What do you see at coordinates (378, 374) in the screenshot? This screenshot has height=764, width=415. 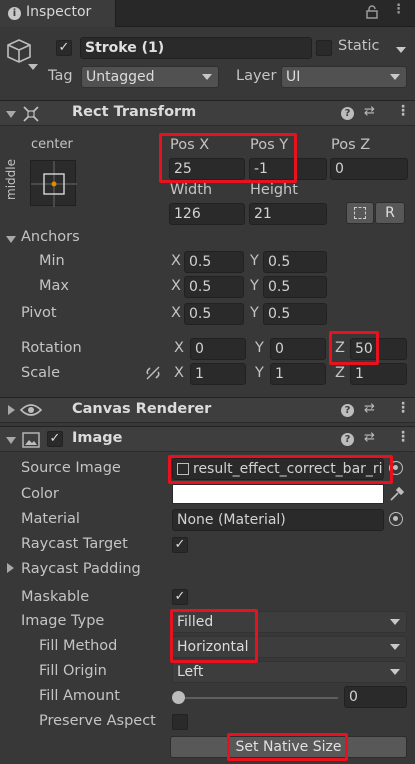 I see `scale-z-field: 1` at bounding box center [378, 374].